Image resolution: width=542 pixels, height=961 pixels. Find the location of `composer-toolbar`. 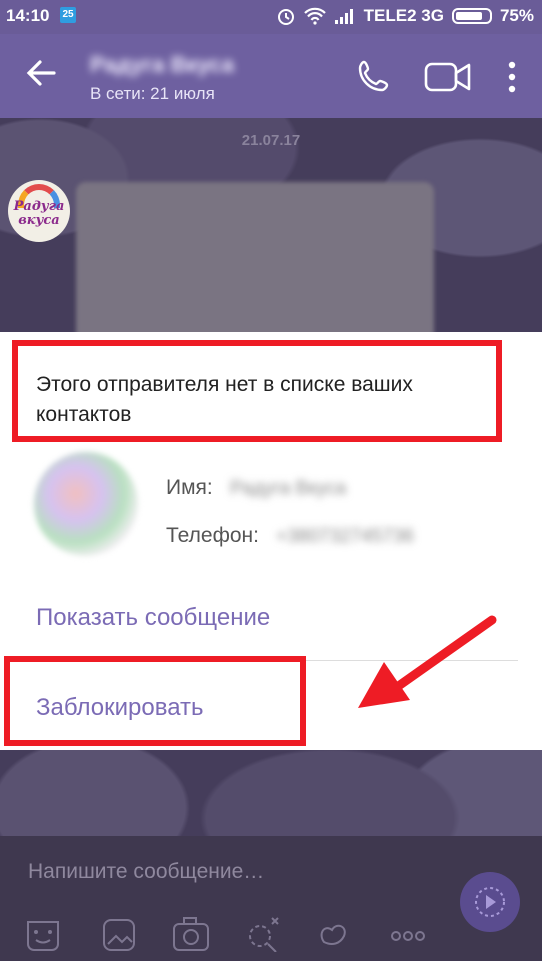

composer-toolbar is located at coordinates (226, 934).